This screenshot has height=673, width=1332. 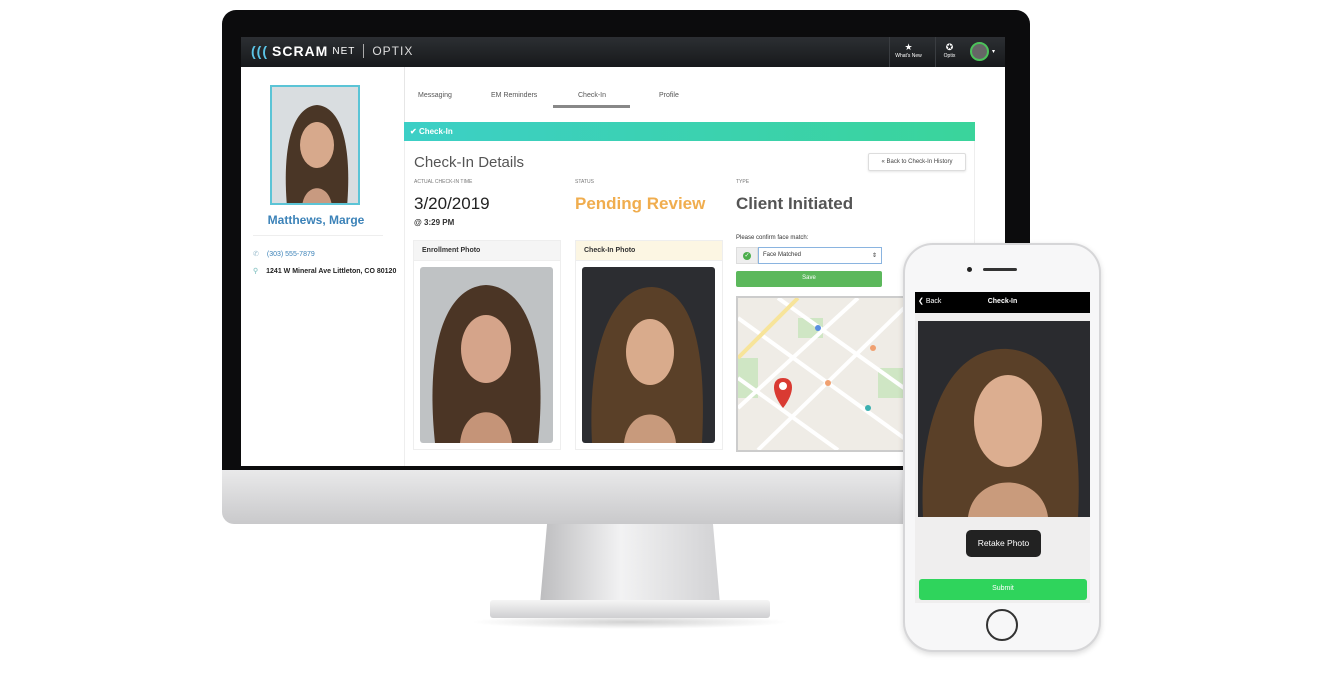 What do you see at coordinates (584, 182) in the screenshot?
I see `status-label: Status` at bounding box center [584, 182].